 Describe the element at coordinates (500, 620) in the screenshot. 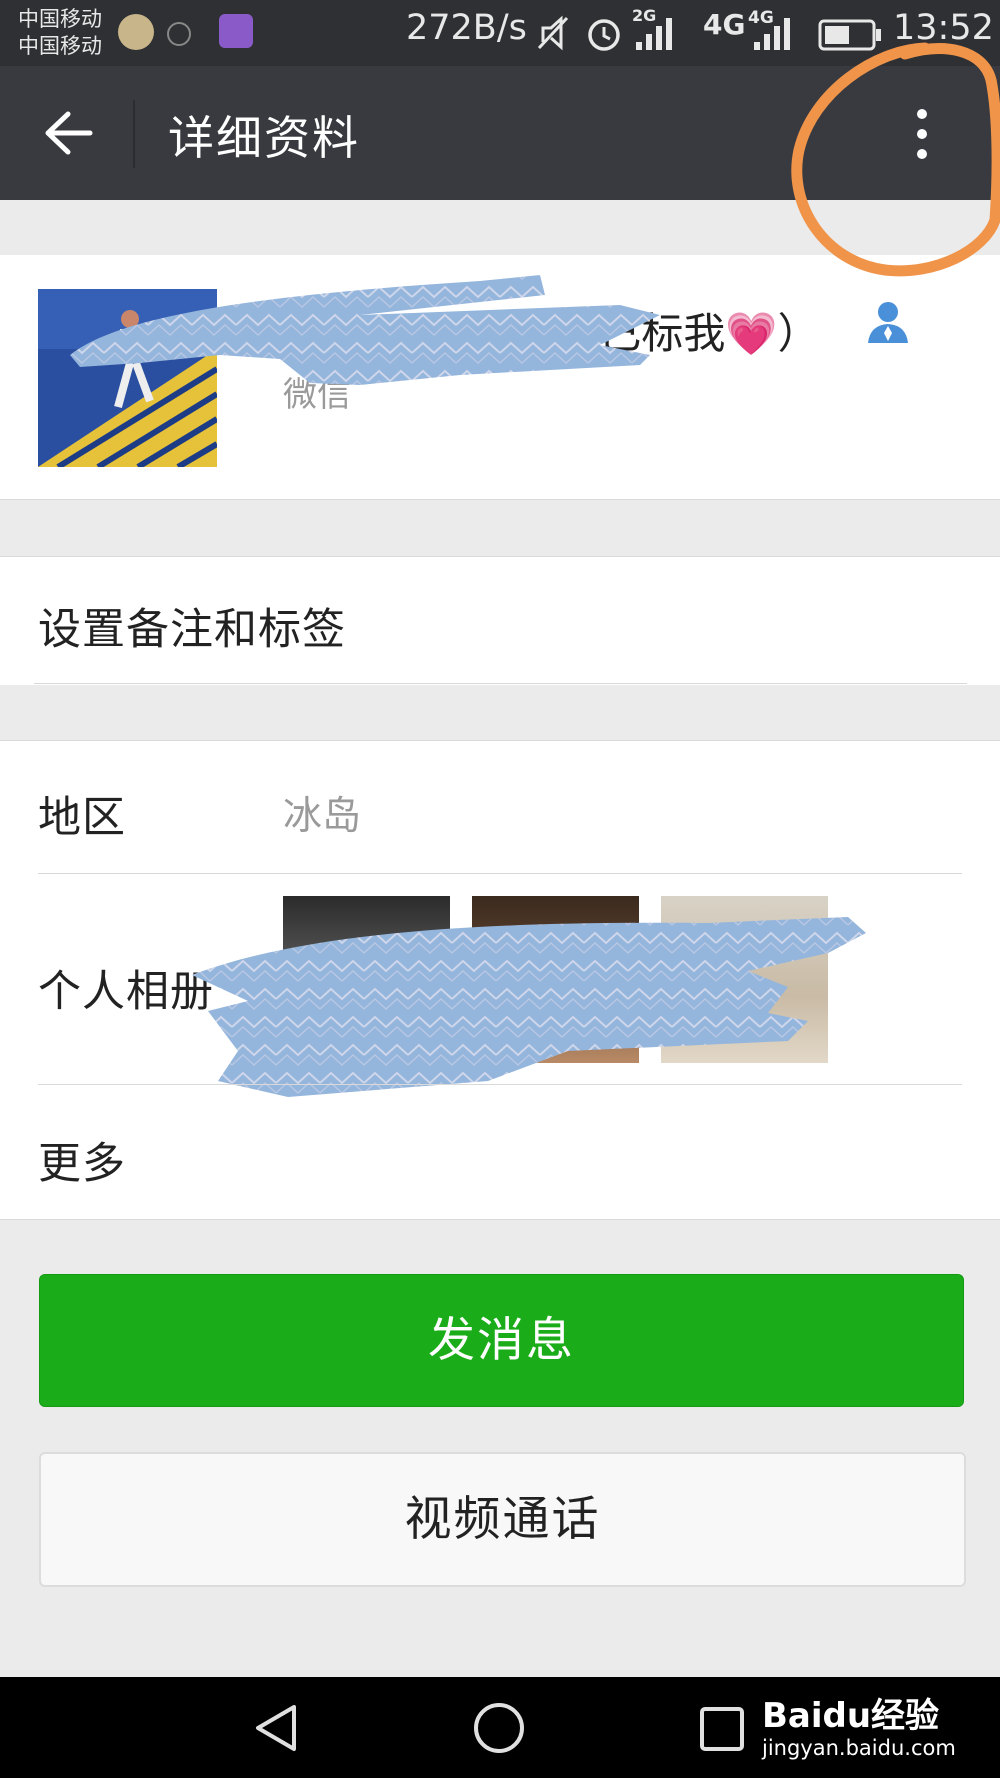

I see `remark-and-tags-row: 设置备注和标签` at that location.